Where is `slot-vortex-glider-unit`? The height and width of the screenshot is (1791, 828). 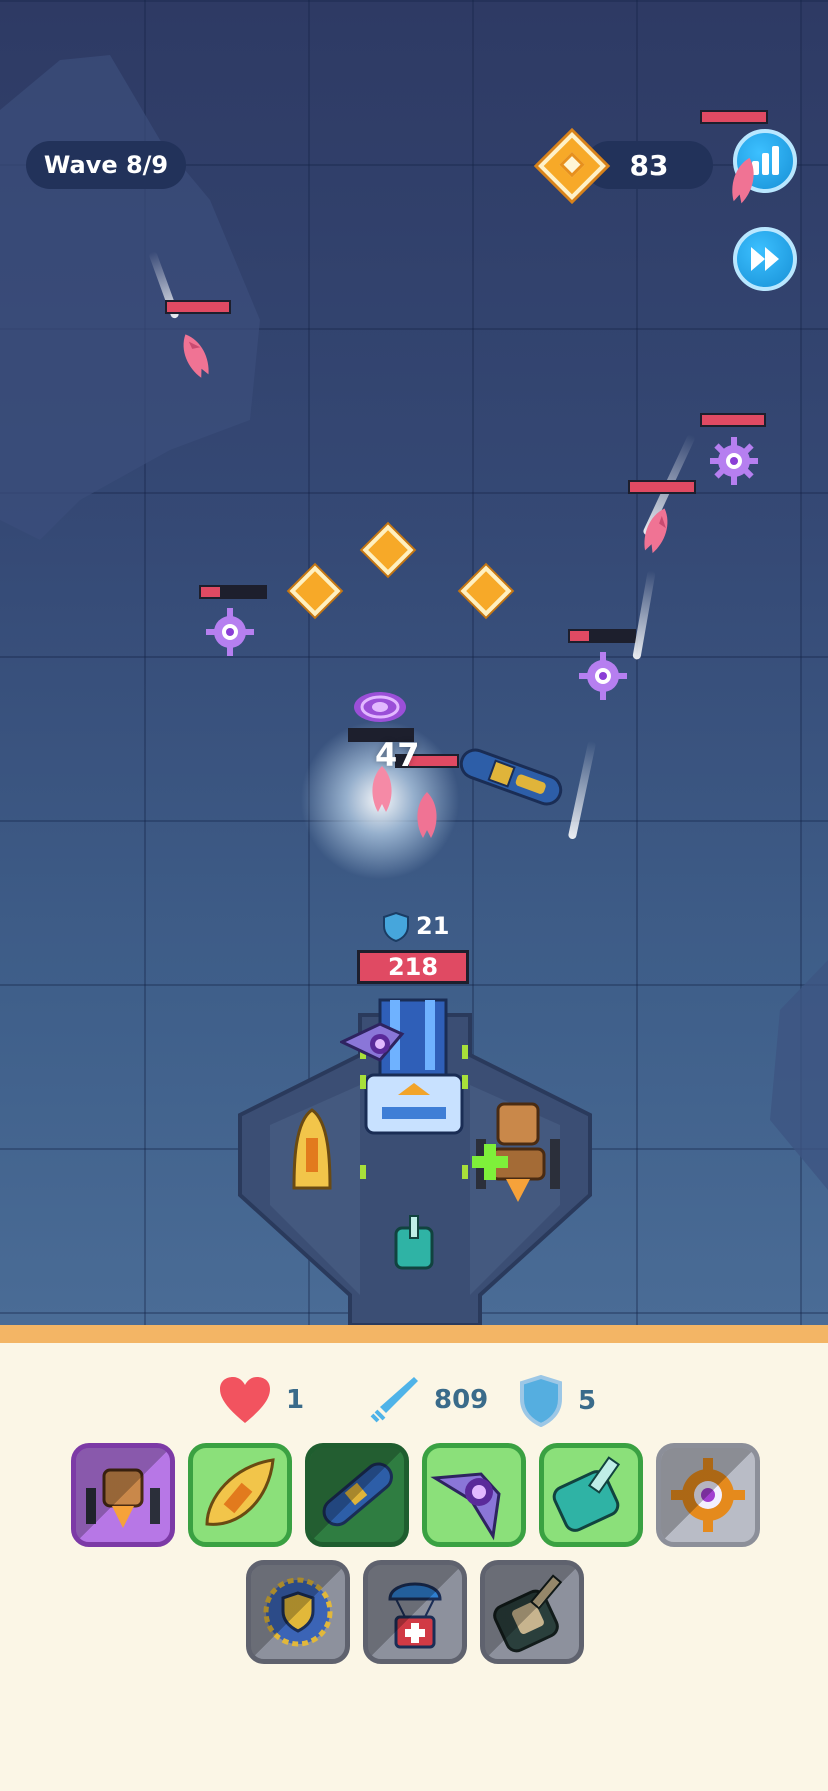 slot-vortex-glider-unit is located at coordinates (474, 1495).